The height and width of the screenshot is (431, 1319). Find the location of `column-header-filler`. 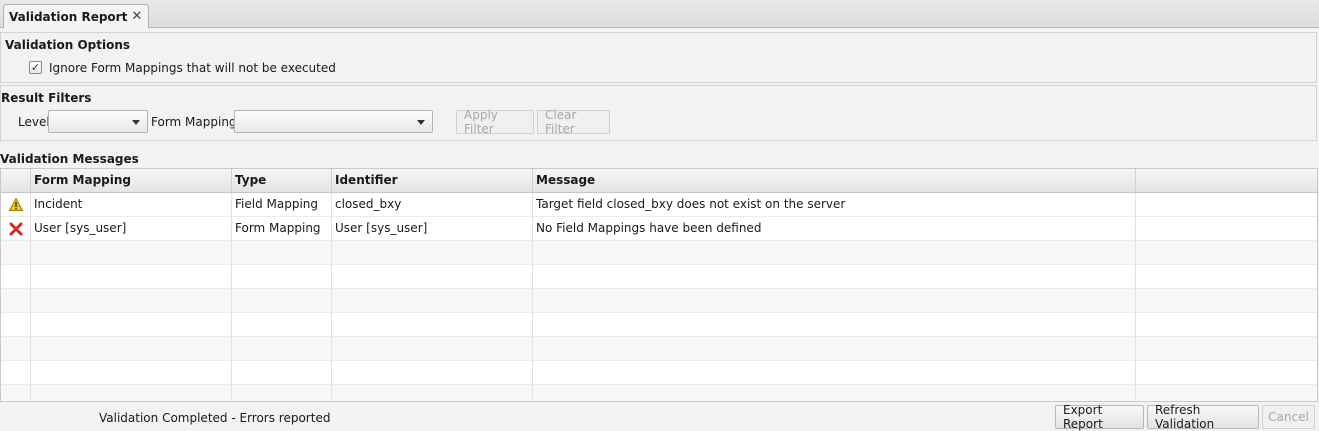

column-header-filler is located at coordinates (1226, 180).